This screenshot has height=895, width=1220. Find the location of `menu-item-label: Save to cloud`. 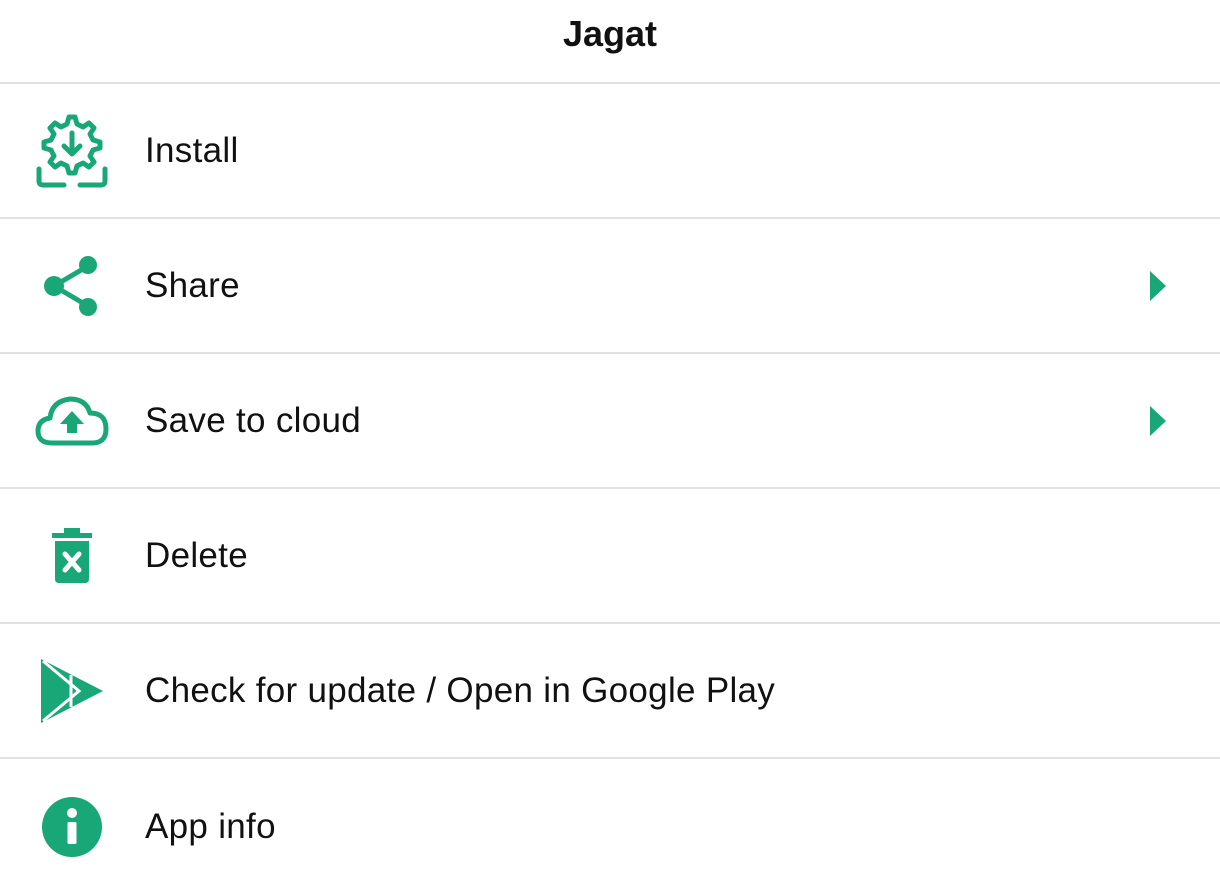

menu-item-label: Save to cloud is located at coordinates (253, 420).